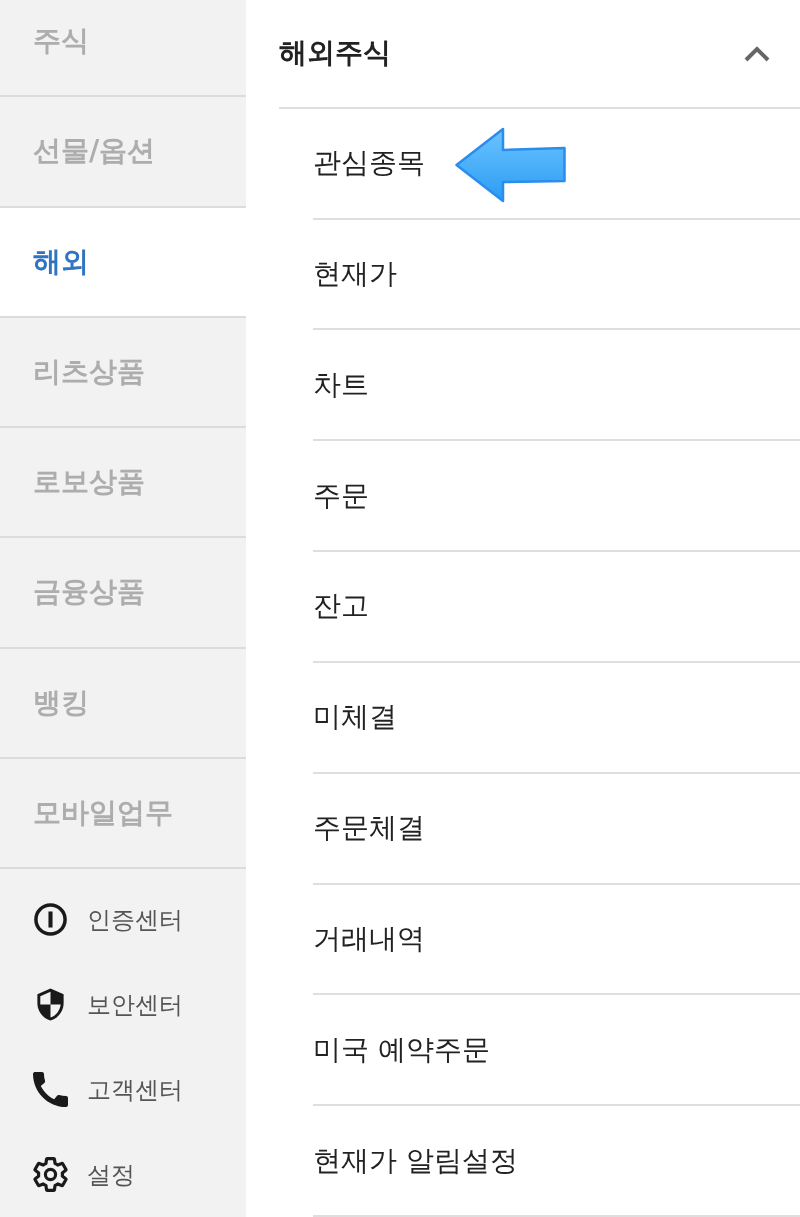 The image size is (800, 1217). I want to click on sidebar-item: 해외, so click(123, 262).